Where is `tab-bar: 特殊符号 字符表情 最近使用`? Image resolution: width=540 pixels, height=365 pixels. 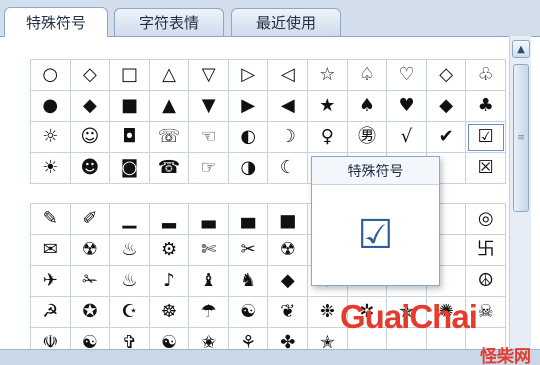 tab-bar: 特殊符号 字符表情 最近使用 is located at coordinates (270, 18).